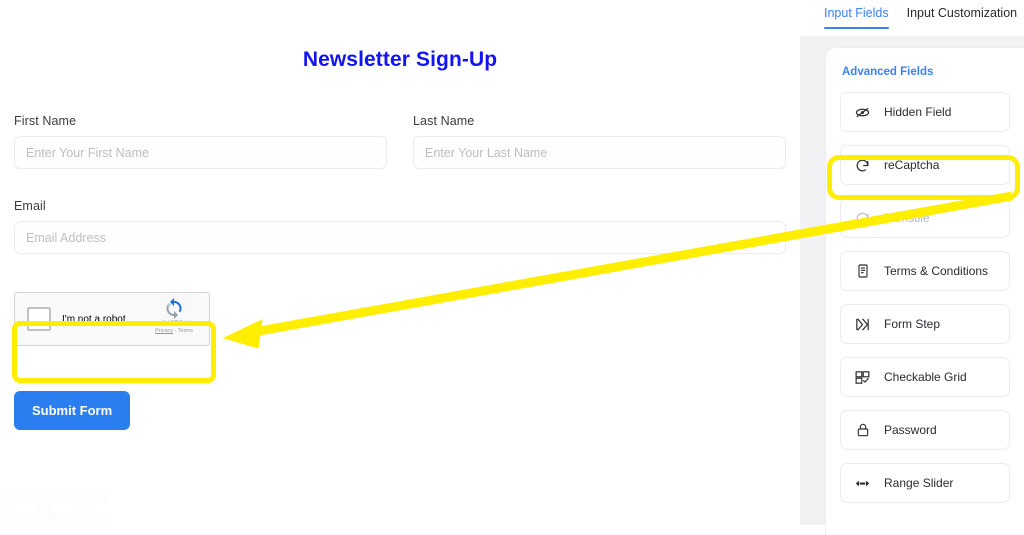 This screenshot has height=535, width=1024. What do you see at coordinates (55, 509) in the screenshot?
I see `background-artifact` at bounding box center [55, 509].